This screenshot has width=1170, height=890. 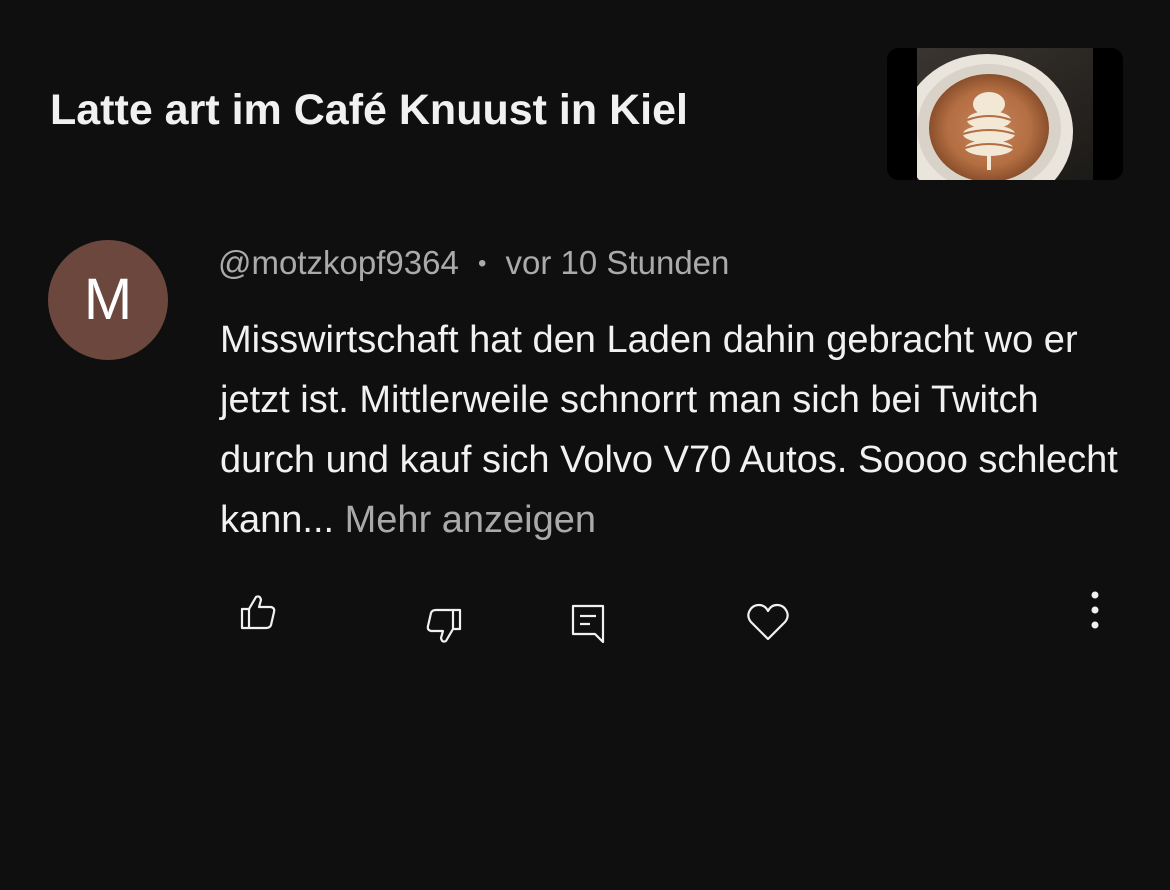 I want to click on heart-icon, so click(x=768, y=622).